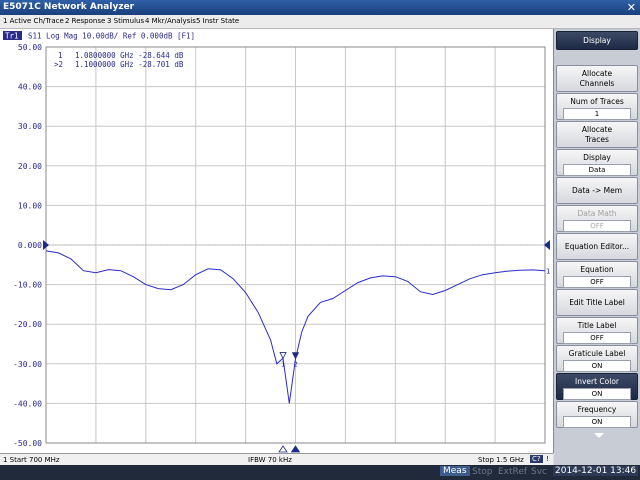 This screenshot has width=640, height=480. I want to click on softkey-label: Traces, so click(597, 139).